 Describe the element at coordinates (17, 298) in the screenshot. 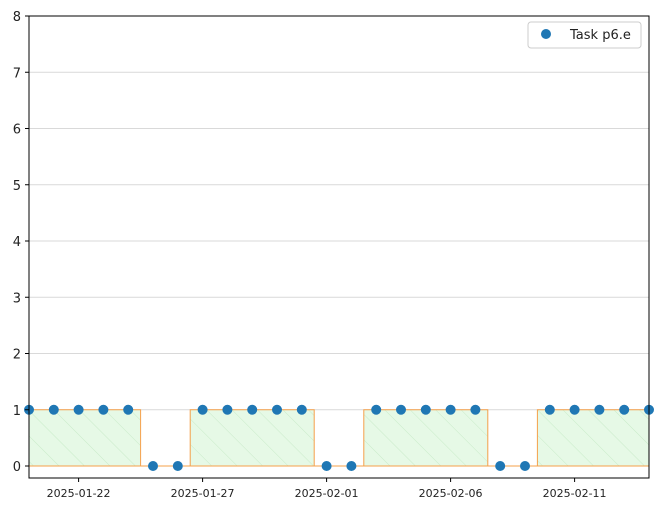

I see `y-tick-label: 3` at that location.